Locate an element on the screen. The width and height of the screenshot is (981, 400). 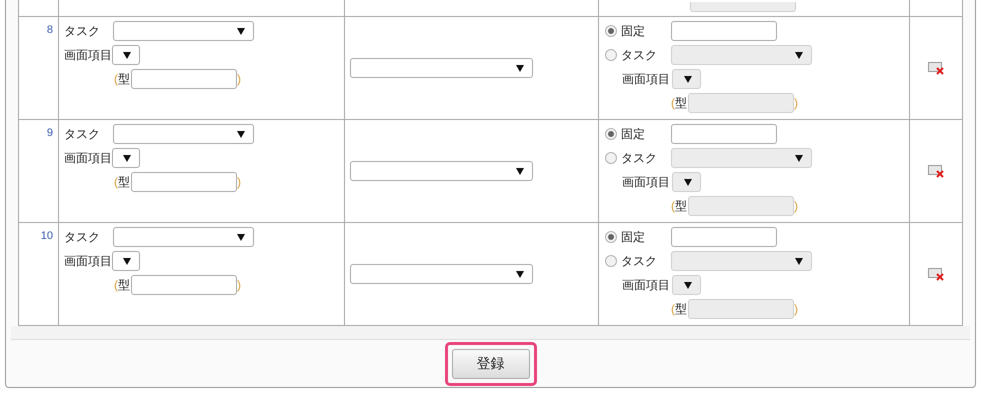
register-button: 登録 is located at coordinates (491, 363).